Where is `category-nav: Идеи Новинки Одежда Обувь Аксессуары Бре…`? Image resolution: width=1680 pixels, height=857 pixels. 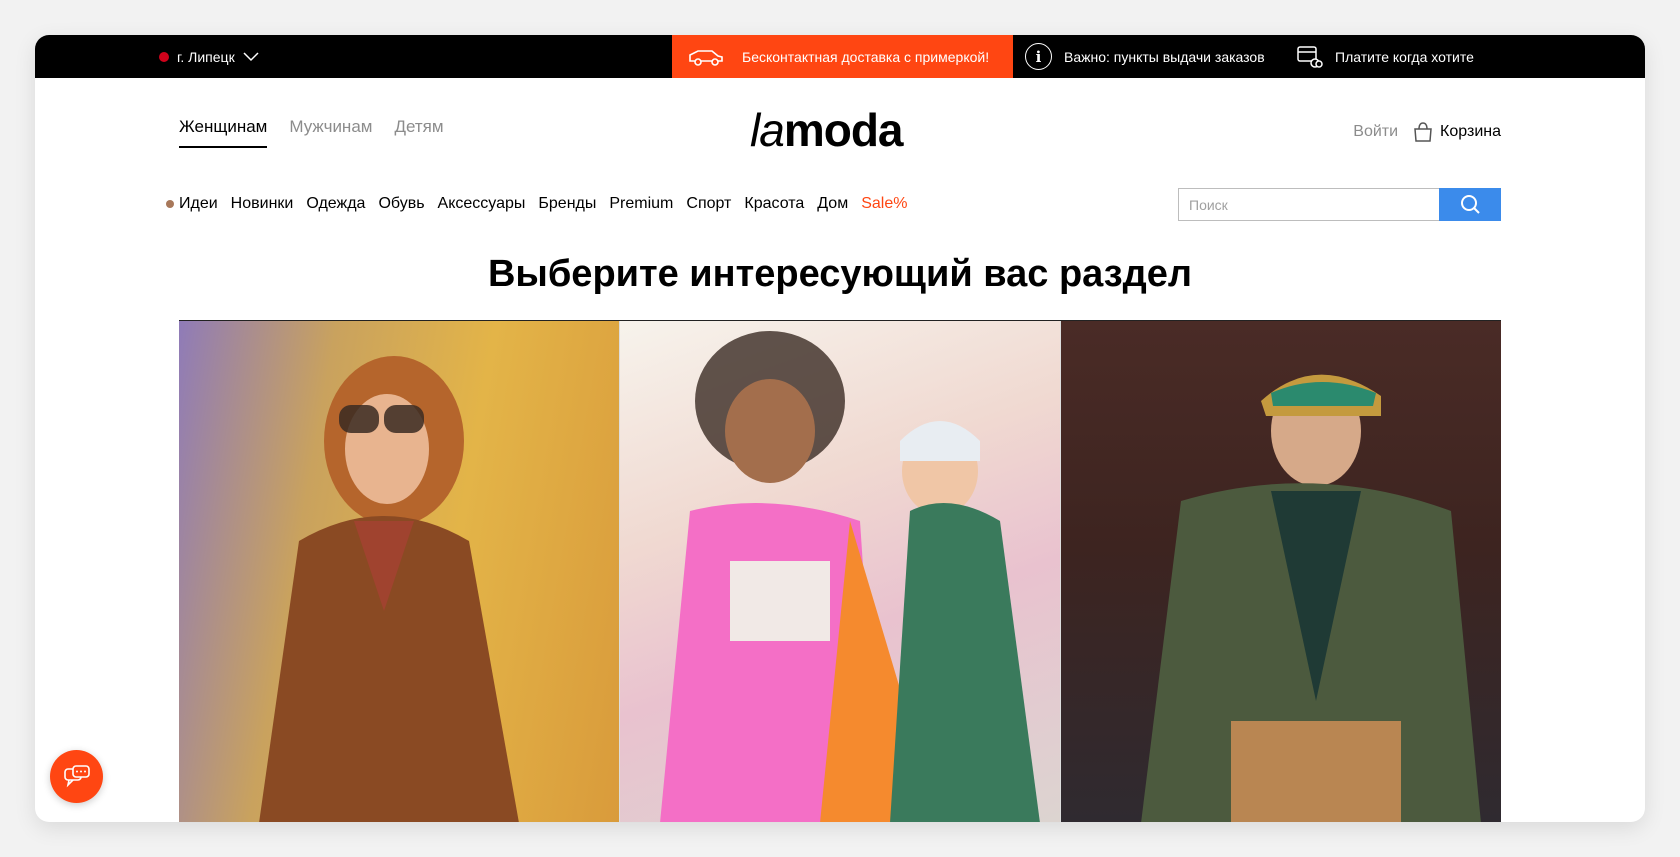
category-nav: Идеи Новинки Одежда Обувь Аксессуары Бре… is located at coordinates (536, 204).